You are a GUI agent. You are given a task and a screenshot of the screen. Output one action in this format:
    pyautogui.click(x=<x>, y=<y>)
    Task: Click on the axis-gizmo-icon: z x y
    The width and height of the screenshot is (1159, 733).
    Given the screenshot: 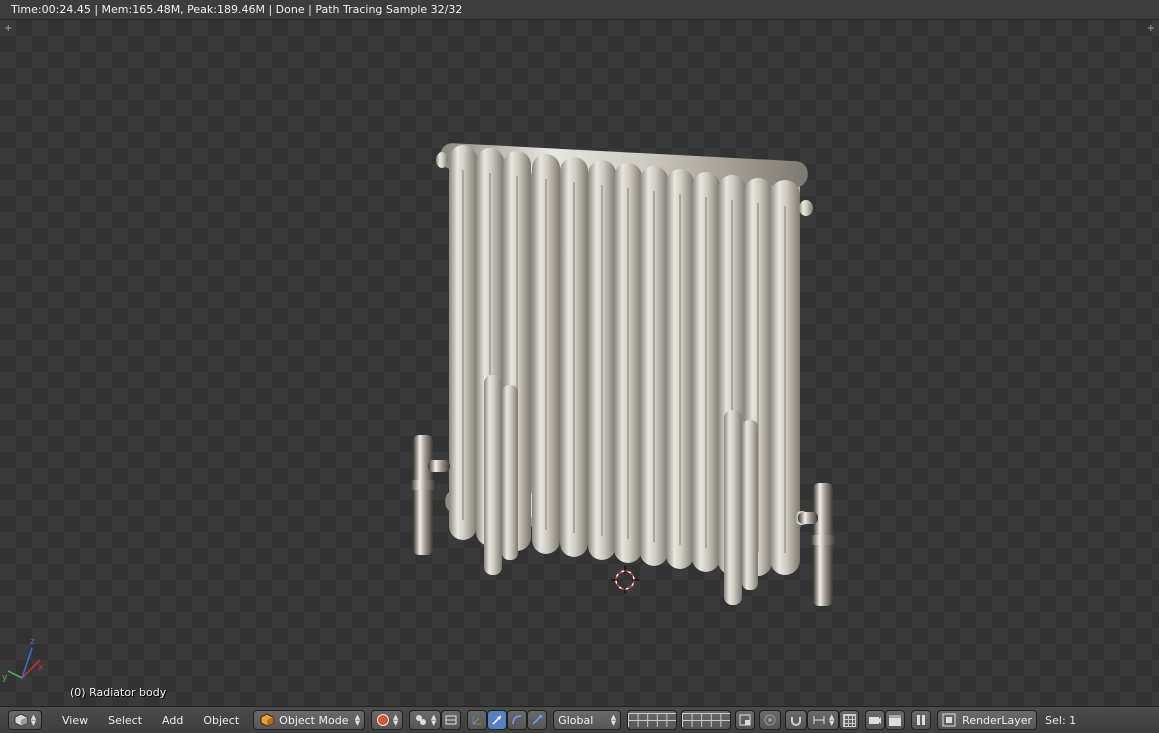 What is the action you would take?
    pyautogui.click(x=23, y=660)
    